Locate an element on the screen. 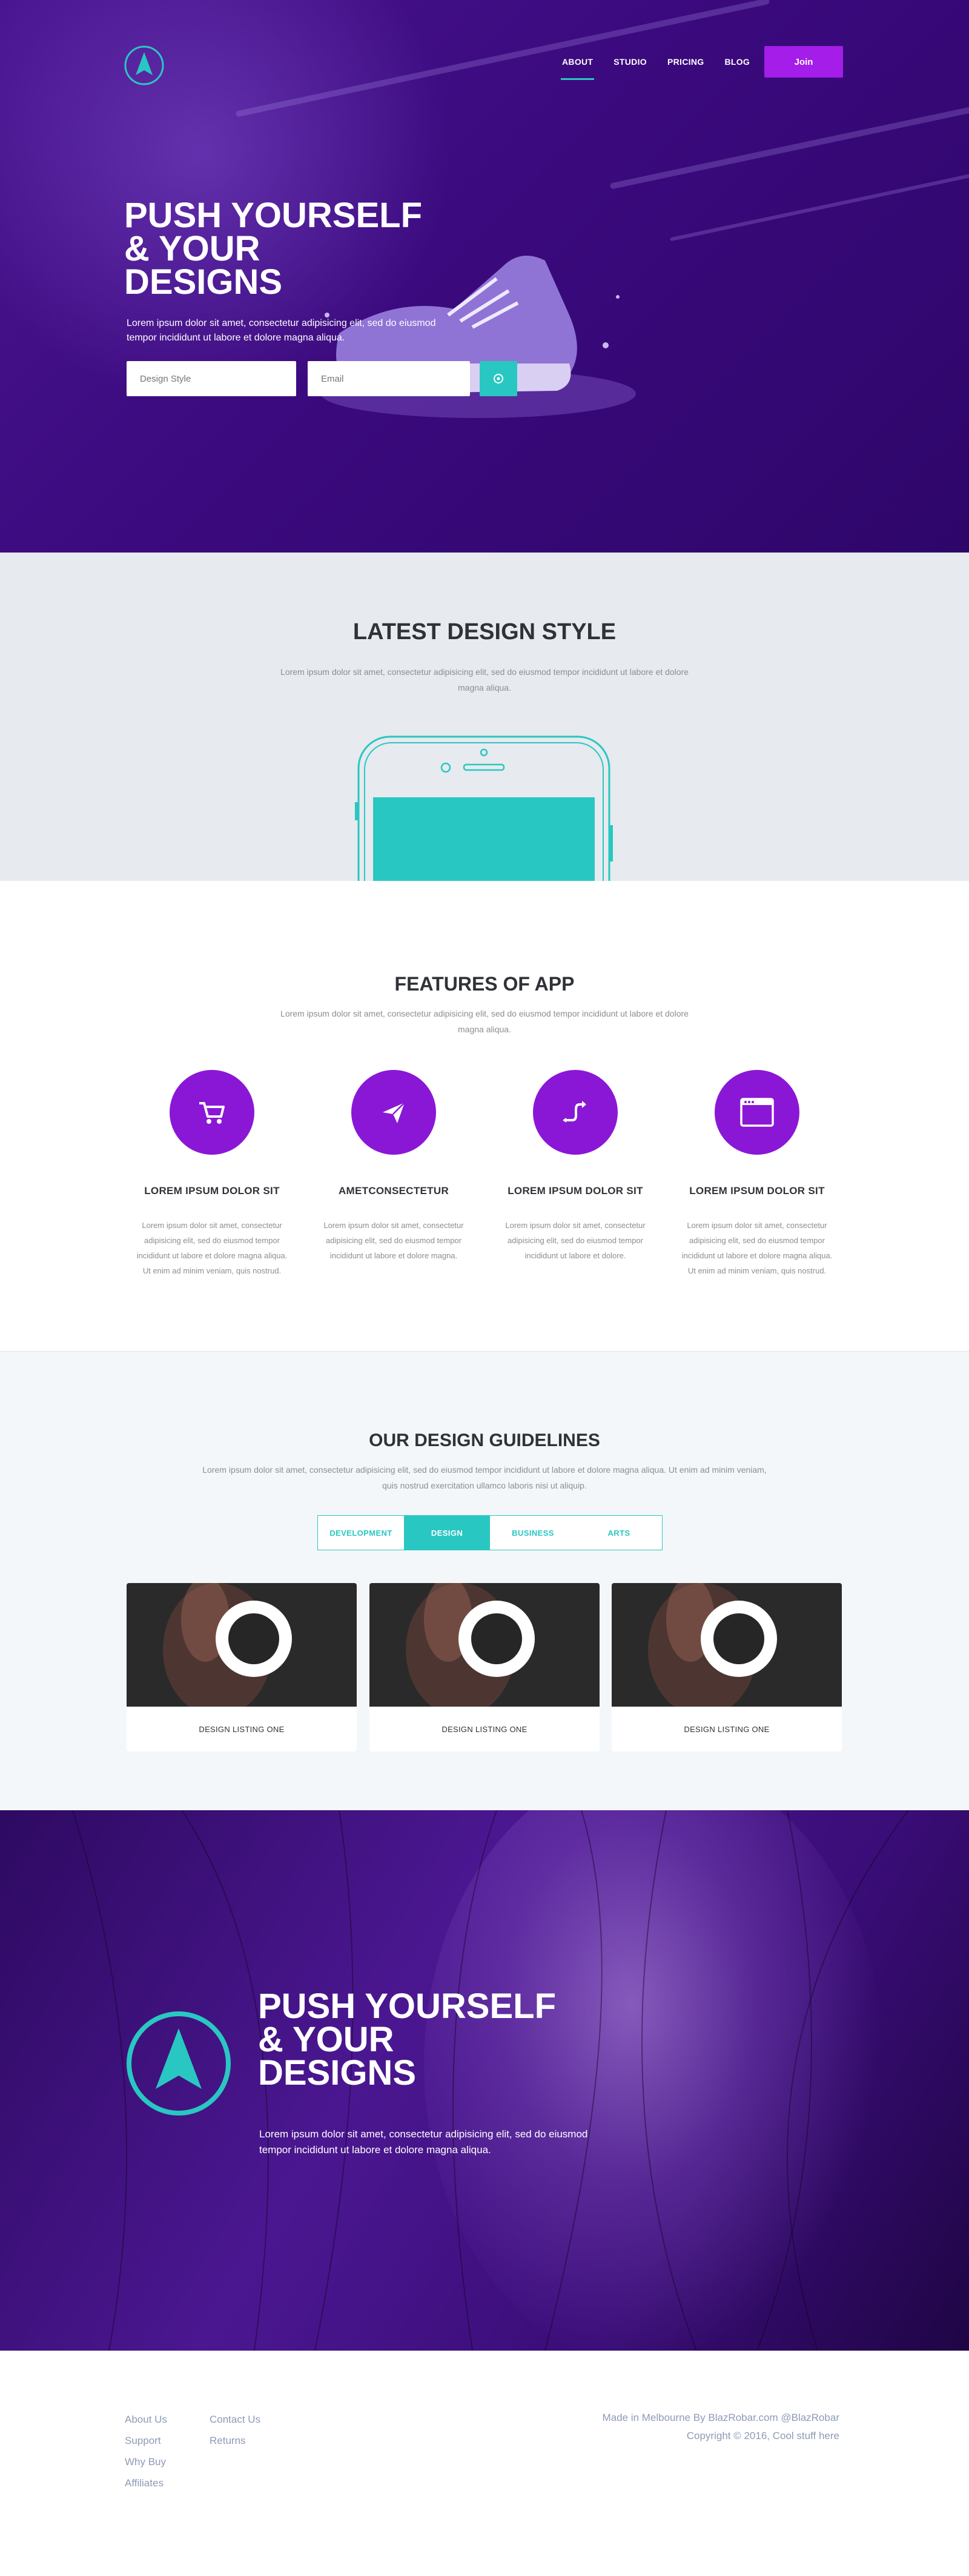 This screenshot has height=2576, width=969. main-nav: ABOUT STUDIO PRICING BLOG is located at coordinates (665, 68).